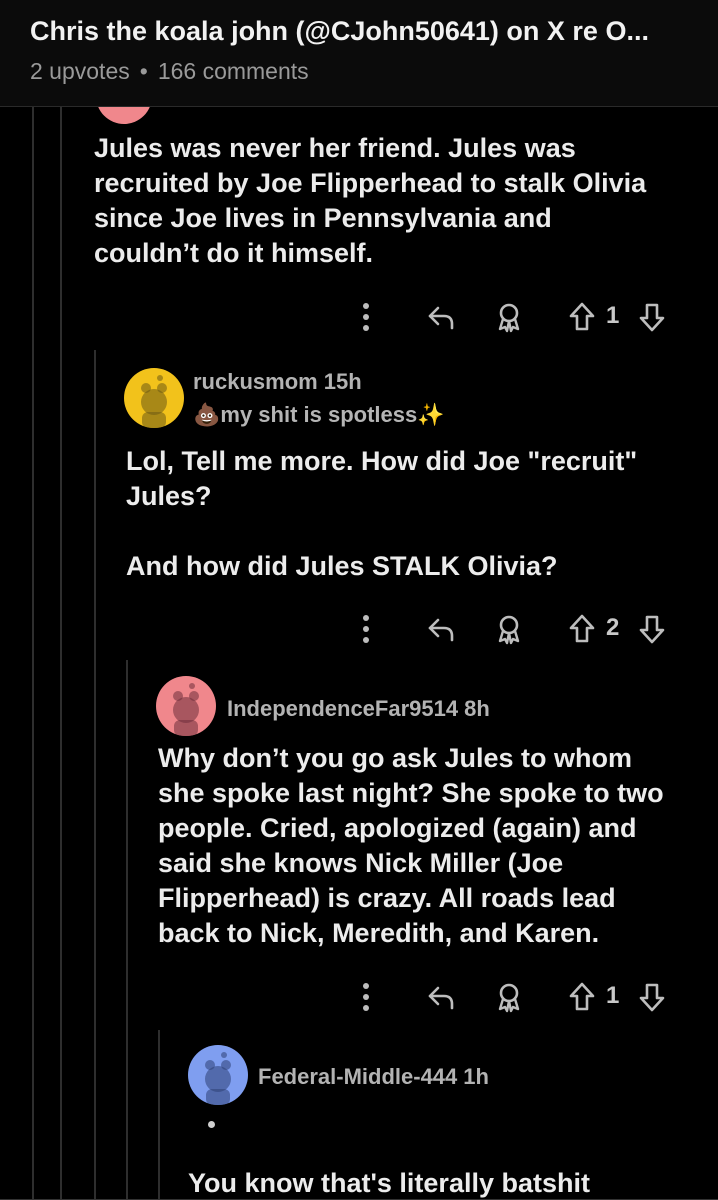 Image resolution: width=718 pixels, height=1200 pixels. Describe the element at coordinates (477, 708) in the screenshot. I see `timestamp: 8h` at that location.